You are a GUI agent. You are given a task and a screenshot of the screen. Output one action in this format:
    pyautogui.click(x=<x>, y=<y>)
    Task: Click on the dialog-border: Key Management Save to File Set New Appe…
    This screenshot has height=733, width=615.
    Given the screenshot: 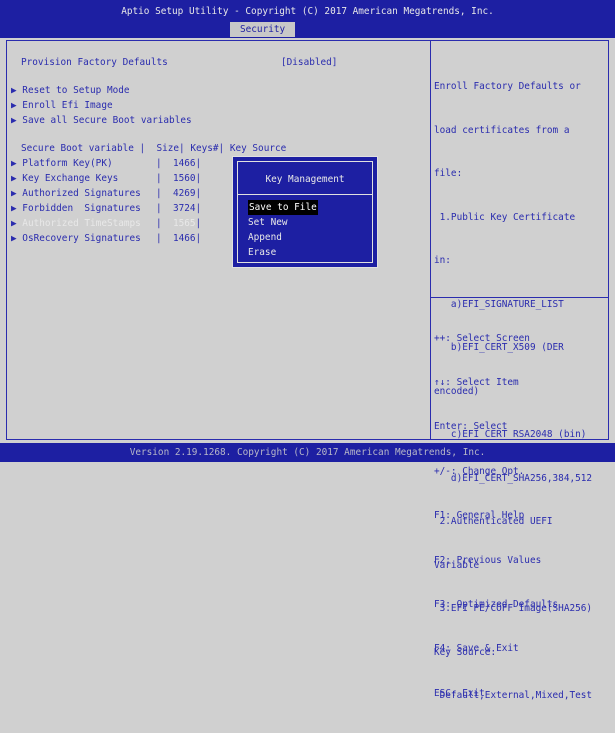 What is the action you would take?
    pyautogui.click(x=305, y=212)
    